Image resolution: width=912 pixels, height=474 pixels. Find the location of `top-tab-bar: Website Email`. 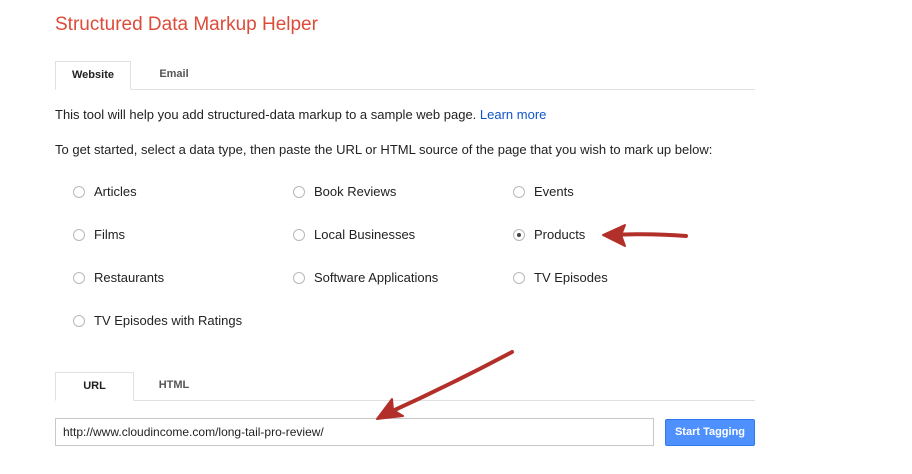

top-tab-bar: Website Email is located at coordinates (405, 75).